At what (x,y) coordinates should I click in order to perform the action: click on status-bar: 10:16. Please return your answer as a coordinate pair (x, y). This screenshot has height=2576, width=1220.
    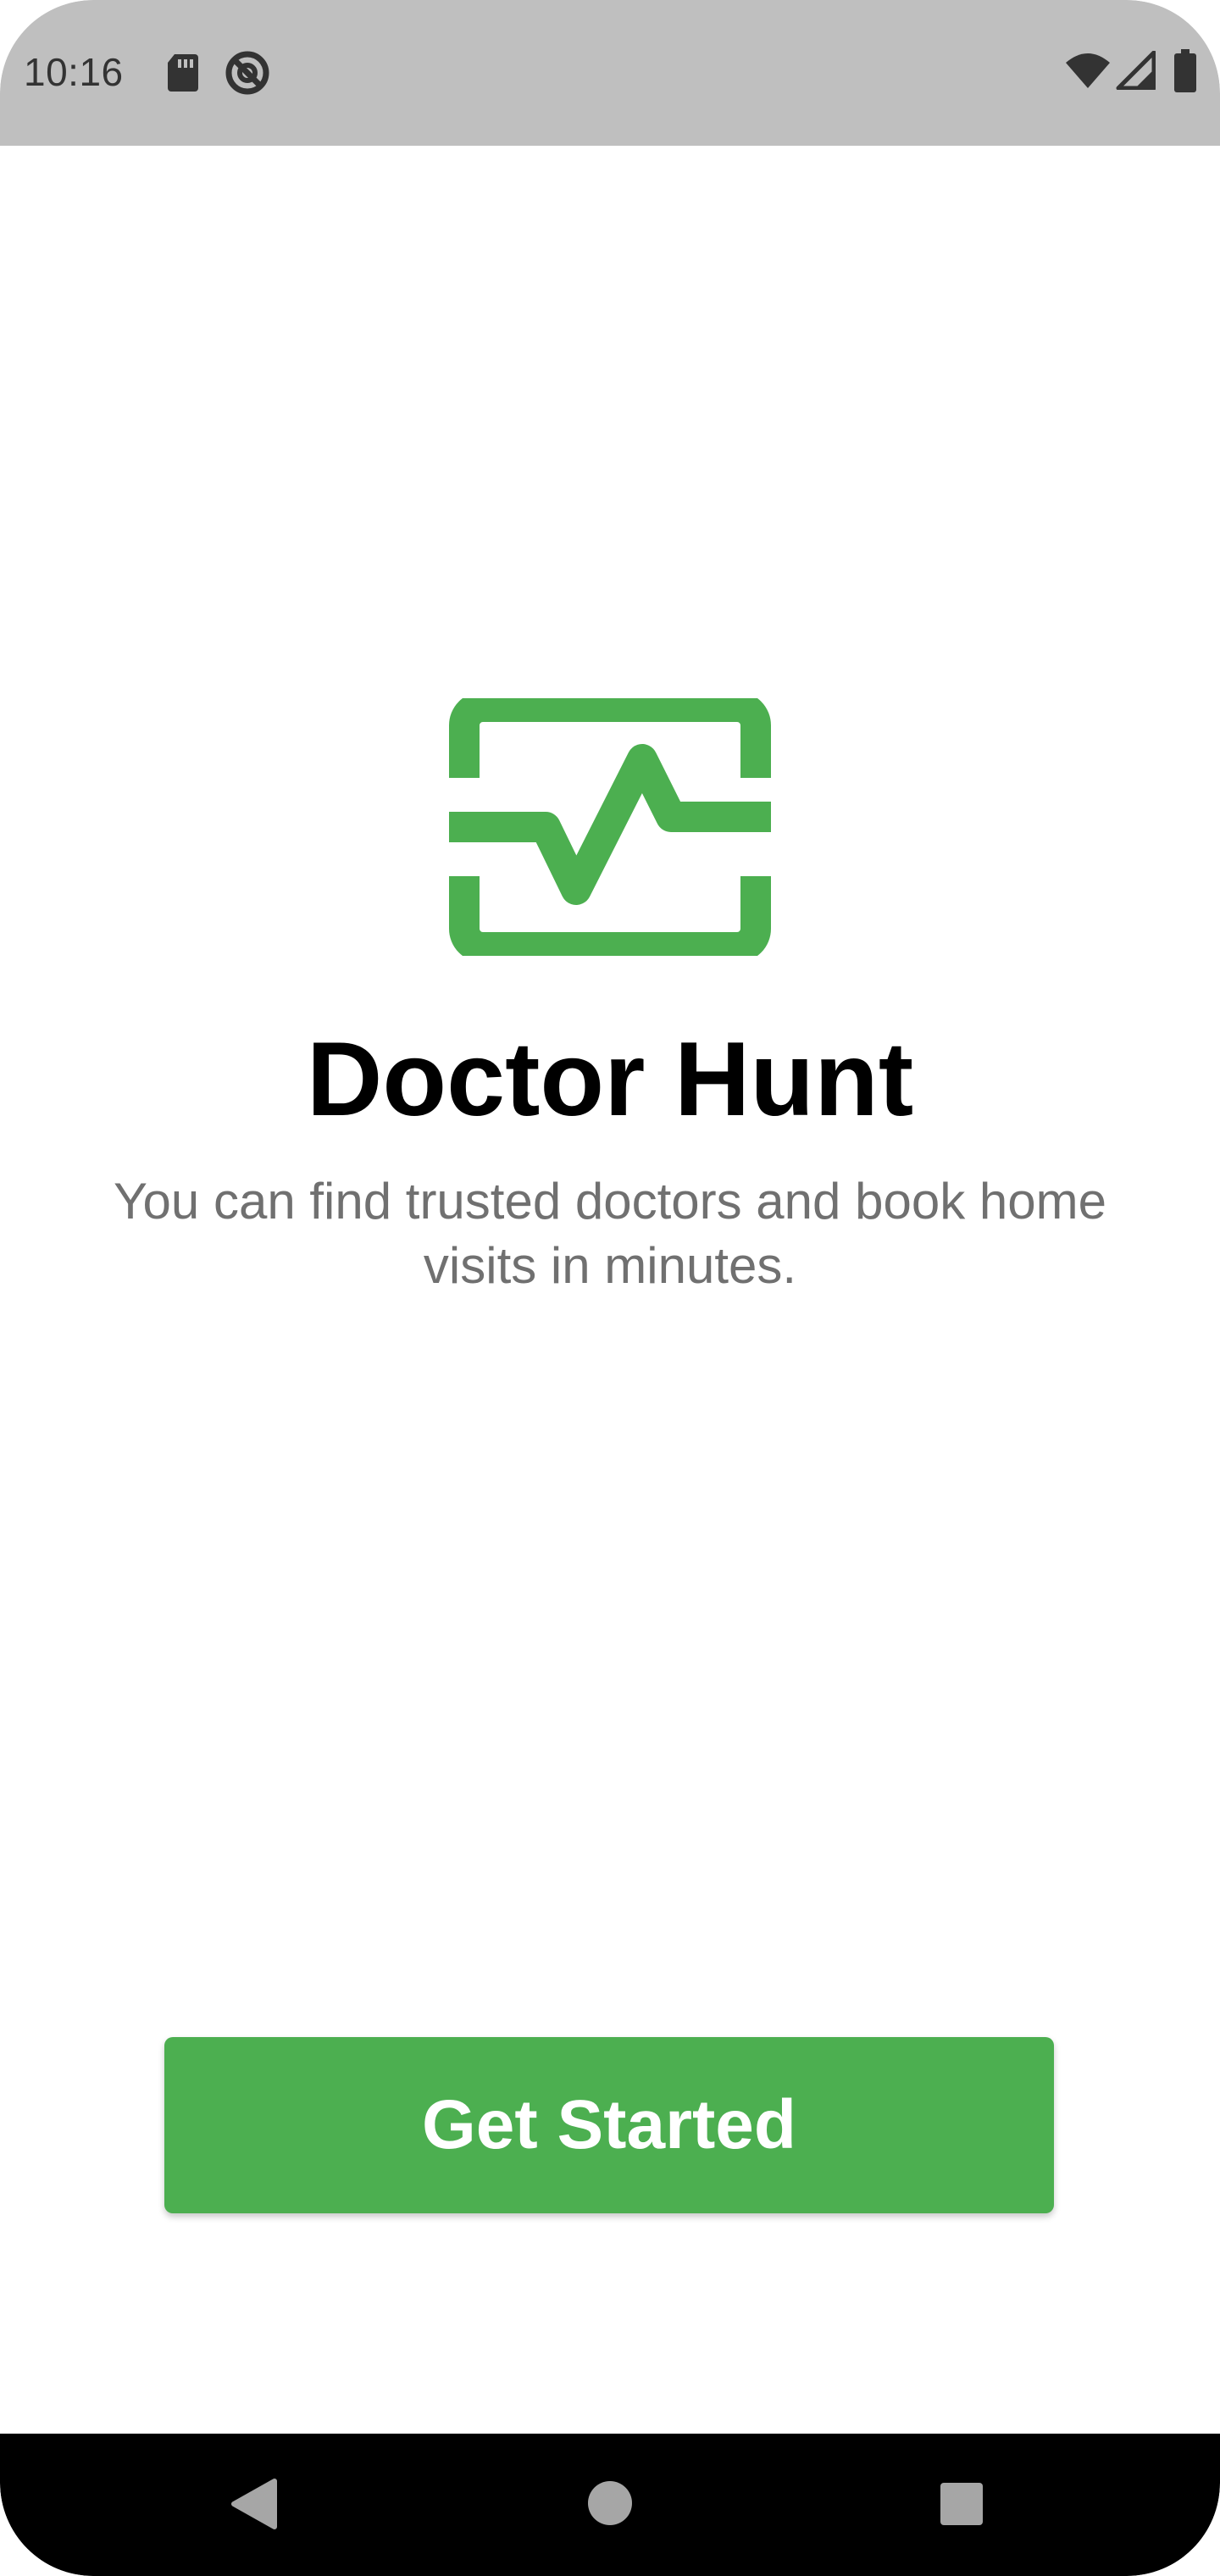
    Looking at the image, I should click on (610, 73).